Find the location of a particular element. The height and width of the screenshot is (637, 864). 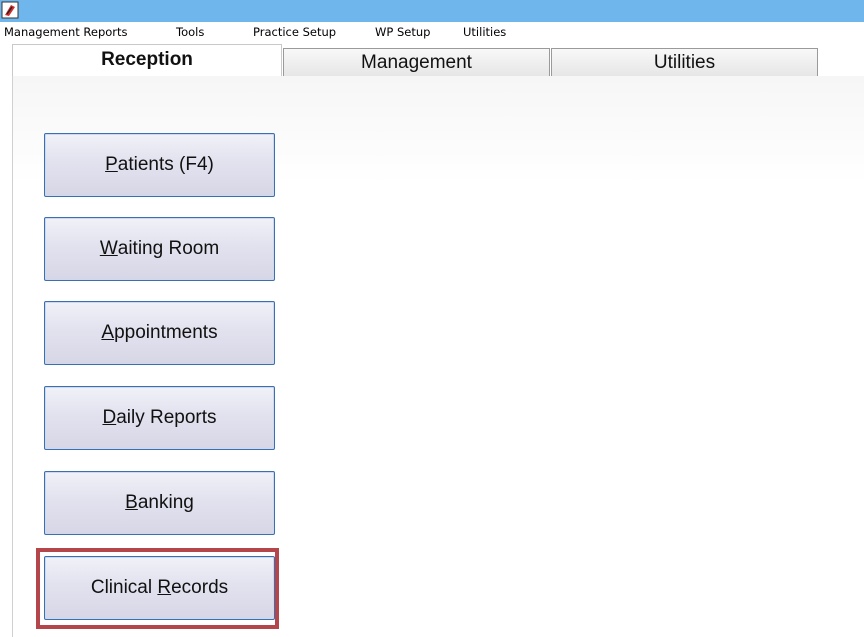

menu-utilities: Utilities is located at coordinates (484, 32).